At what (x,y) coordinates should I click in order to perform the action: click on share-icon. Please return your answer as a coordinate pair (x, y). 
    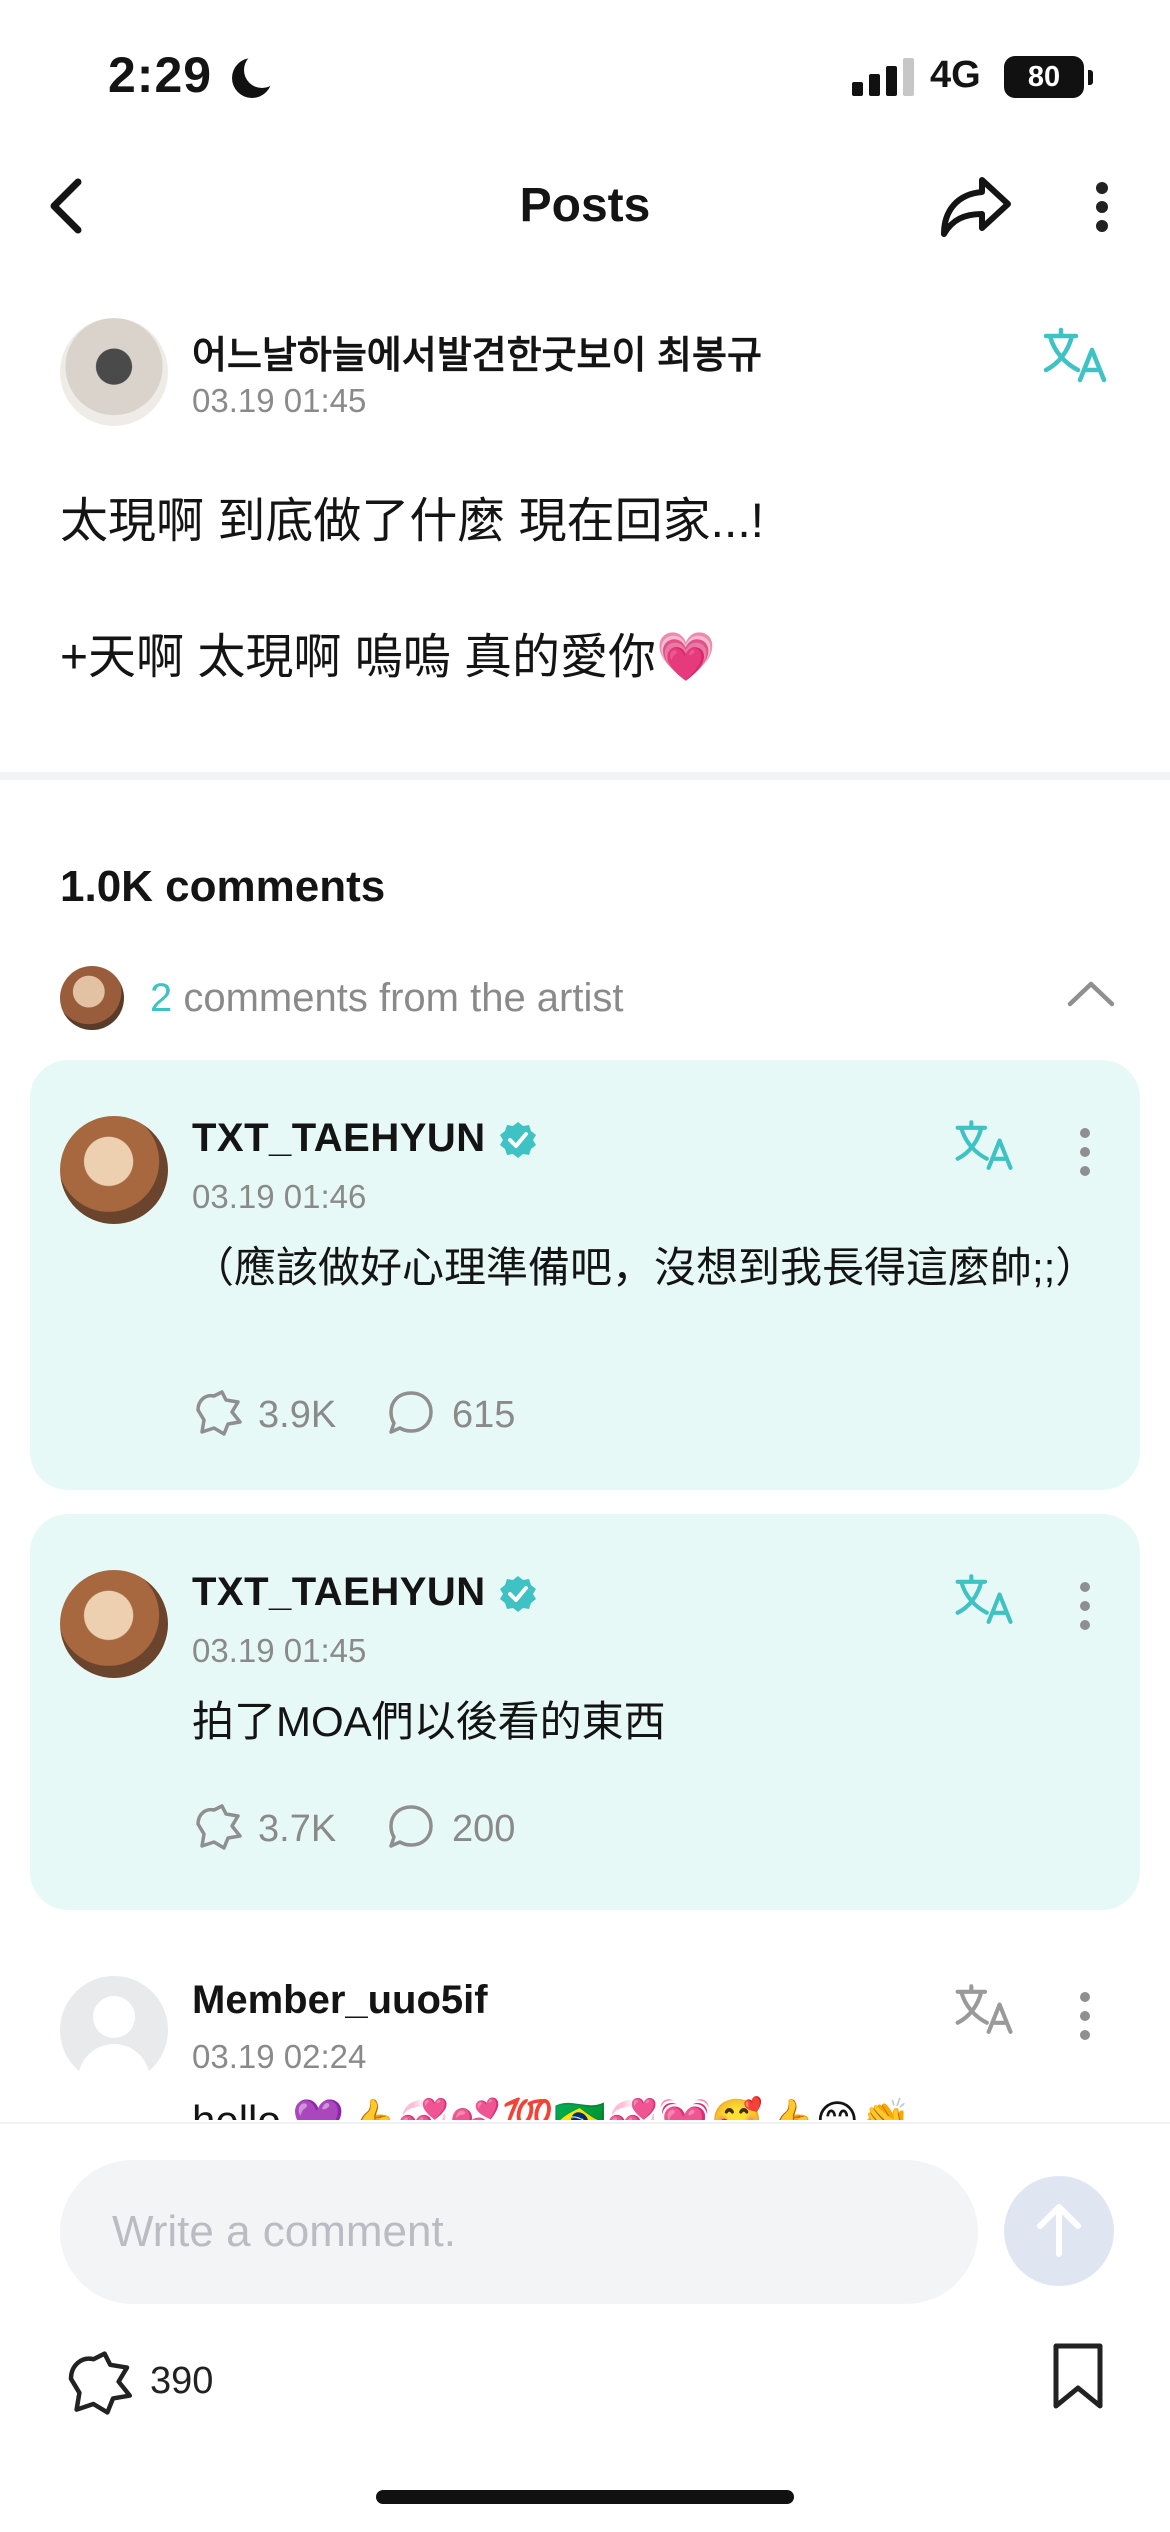
    Looking at the image, I should click on (976, 207).